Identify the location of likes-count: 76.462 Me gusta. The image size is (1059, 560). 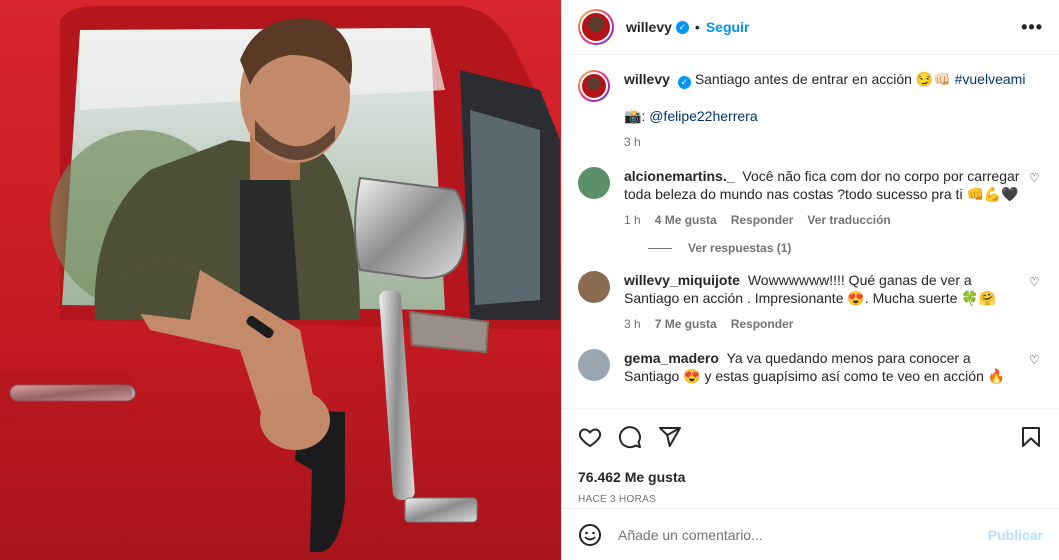
(810, 477).